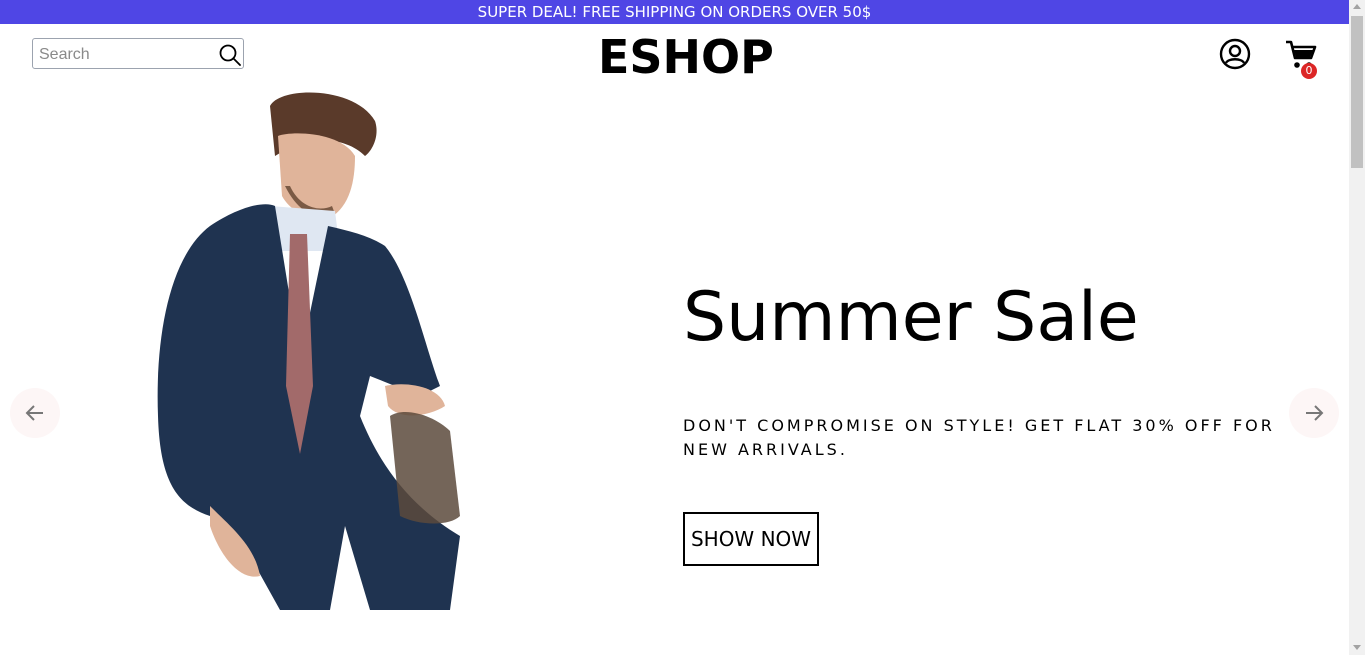  Describe the element at coordinates (230, 55) in the screenshot. I see `search-icon` at that location.